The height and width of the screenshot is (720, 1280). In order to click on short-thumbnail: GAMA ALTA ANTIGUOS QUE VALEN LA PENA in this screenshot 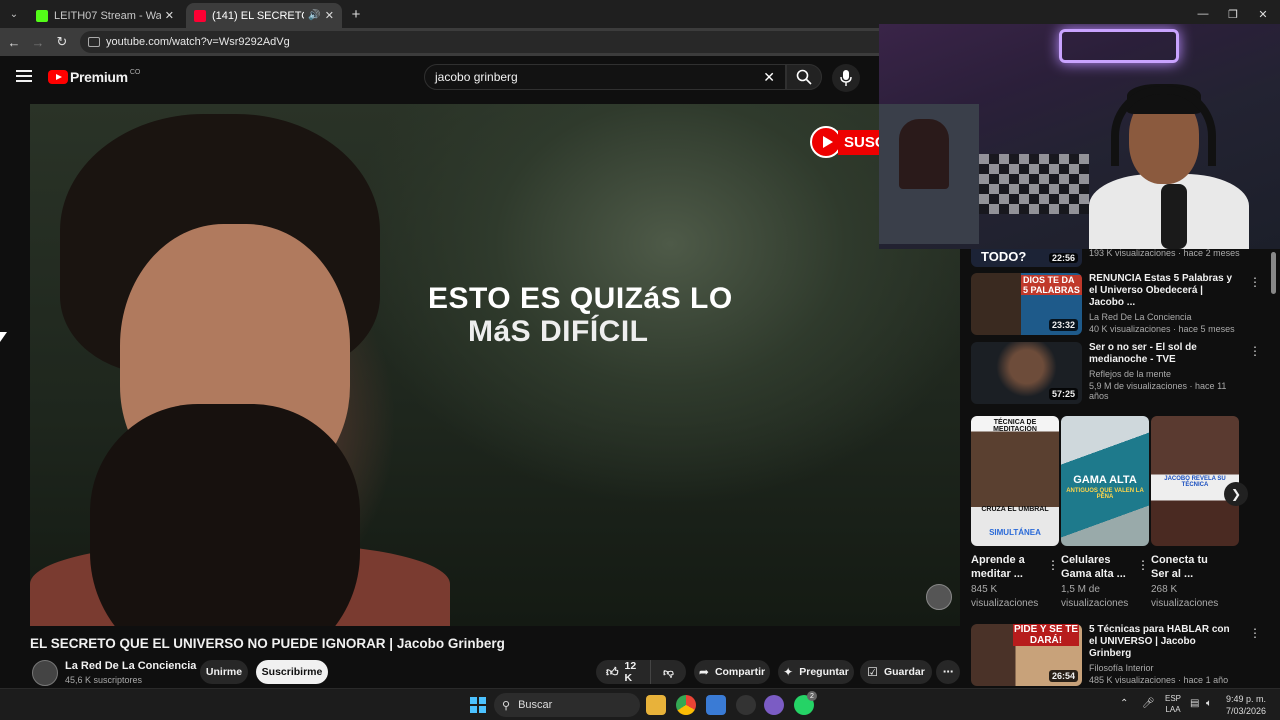, I will do `click(1105, 481)`.